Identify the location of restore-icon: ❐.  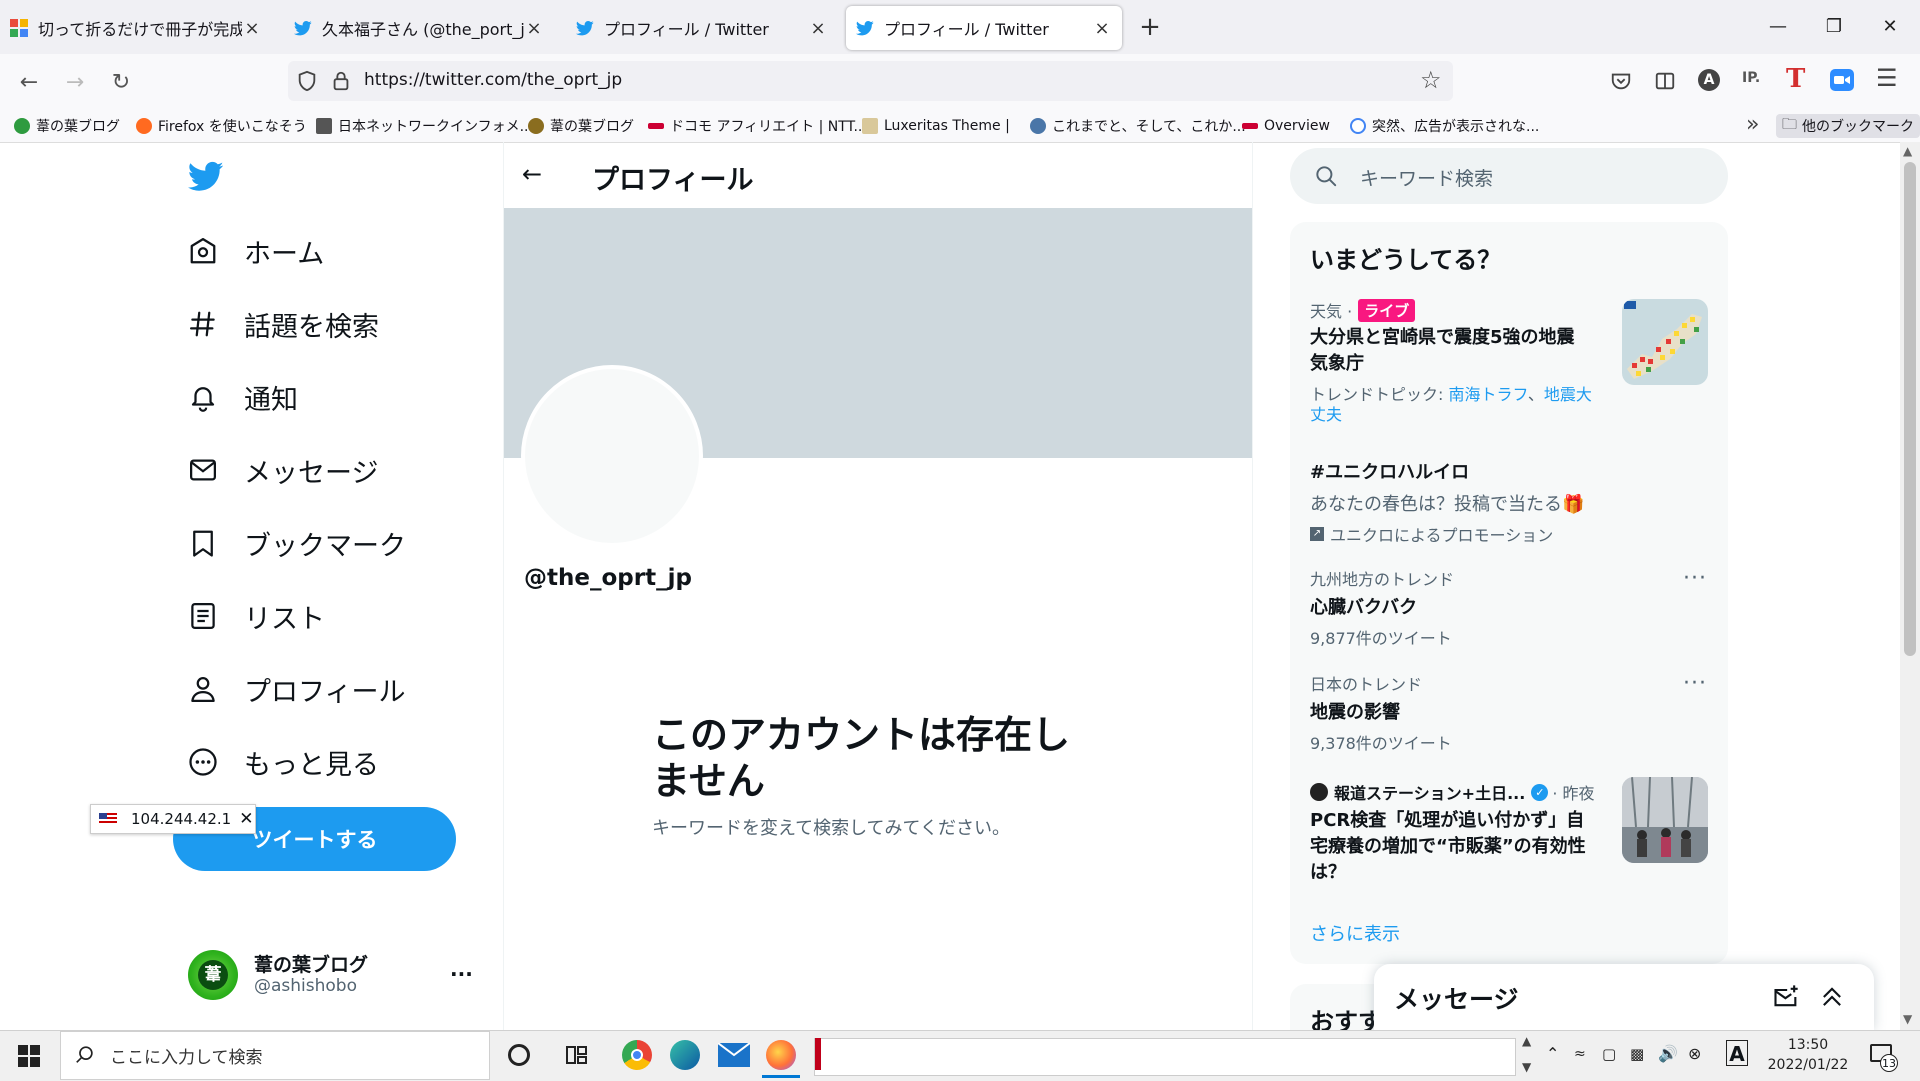
(1834, 27).